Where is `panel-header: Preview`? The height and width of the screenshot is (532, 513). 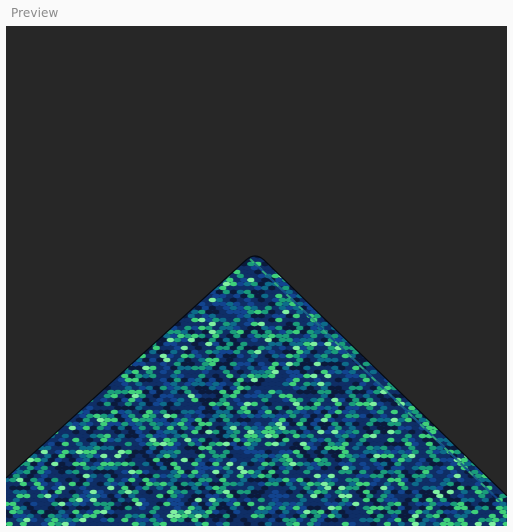 panel-header: Preview is located at coordinates (256, 12).